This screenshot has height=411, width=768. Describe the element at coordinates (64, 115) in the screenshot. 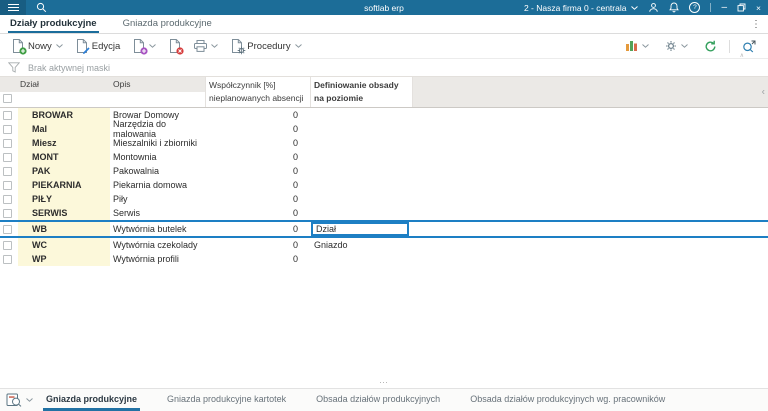

I see `cell-dzial: BROWAR` at that location.